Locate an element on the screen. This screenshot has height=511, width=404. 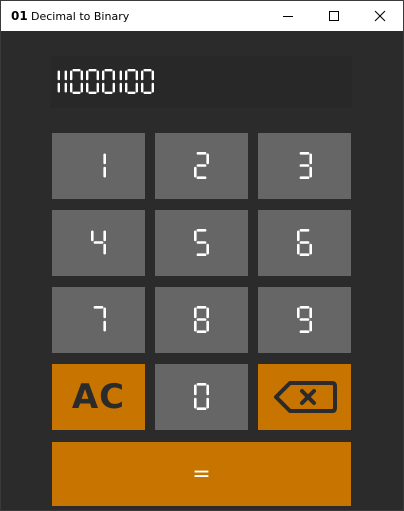
close-button is located at coordinates (380, 16).